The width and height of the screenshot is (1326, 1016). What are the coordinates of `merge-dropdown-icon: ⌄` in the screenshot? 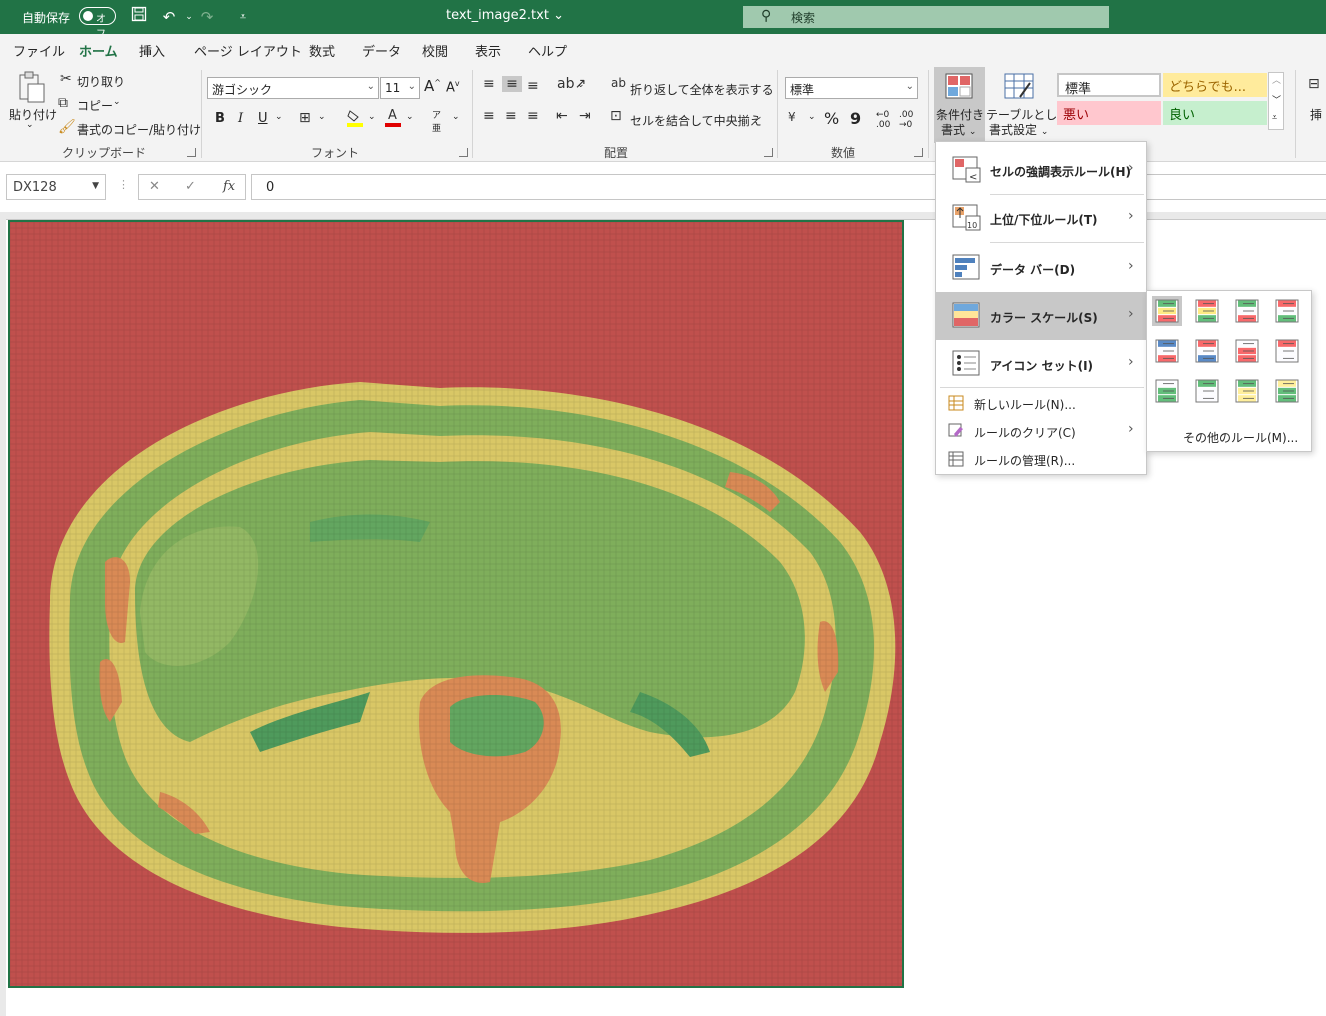 It's located at (759, 117).